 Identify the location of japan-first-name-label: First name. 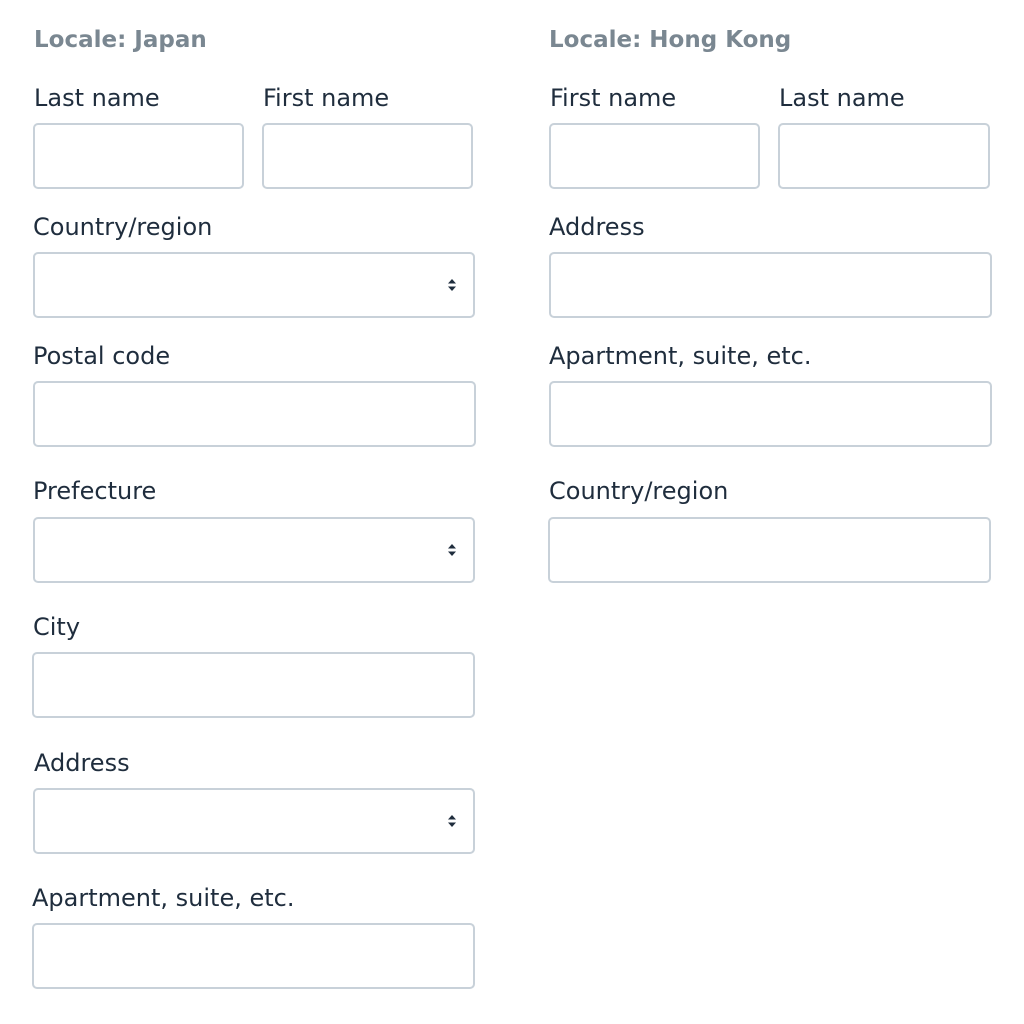
(326, 98).